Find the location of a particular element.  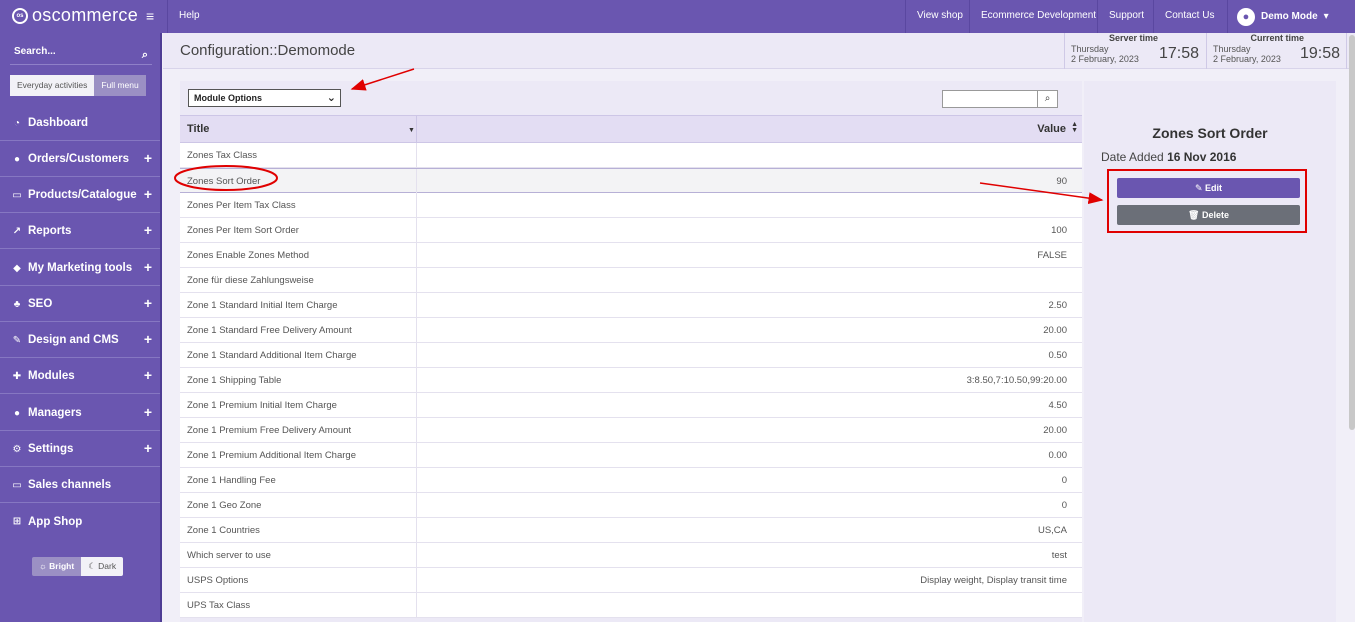

current-time-date: Thursday 2 February, 2023 is located at coordinates (1247, 54).